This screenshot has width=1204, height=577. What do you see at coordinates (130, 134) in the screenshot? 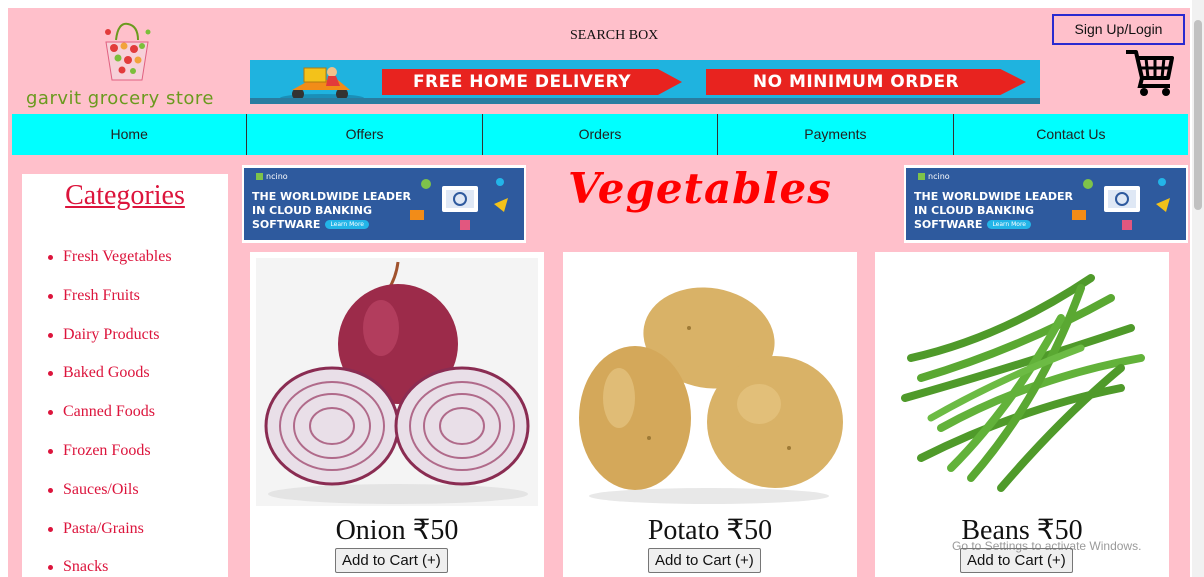
I see `nav-home: Home` at bounding box center [130, 134].